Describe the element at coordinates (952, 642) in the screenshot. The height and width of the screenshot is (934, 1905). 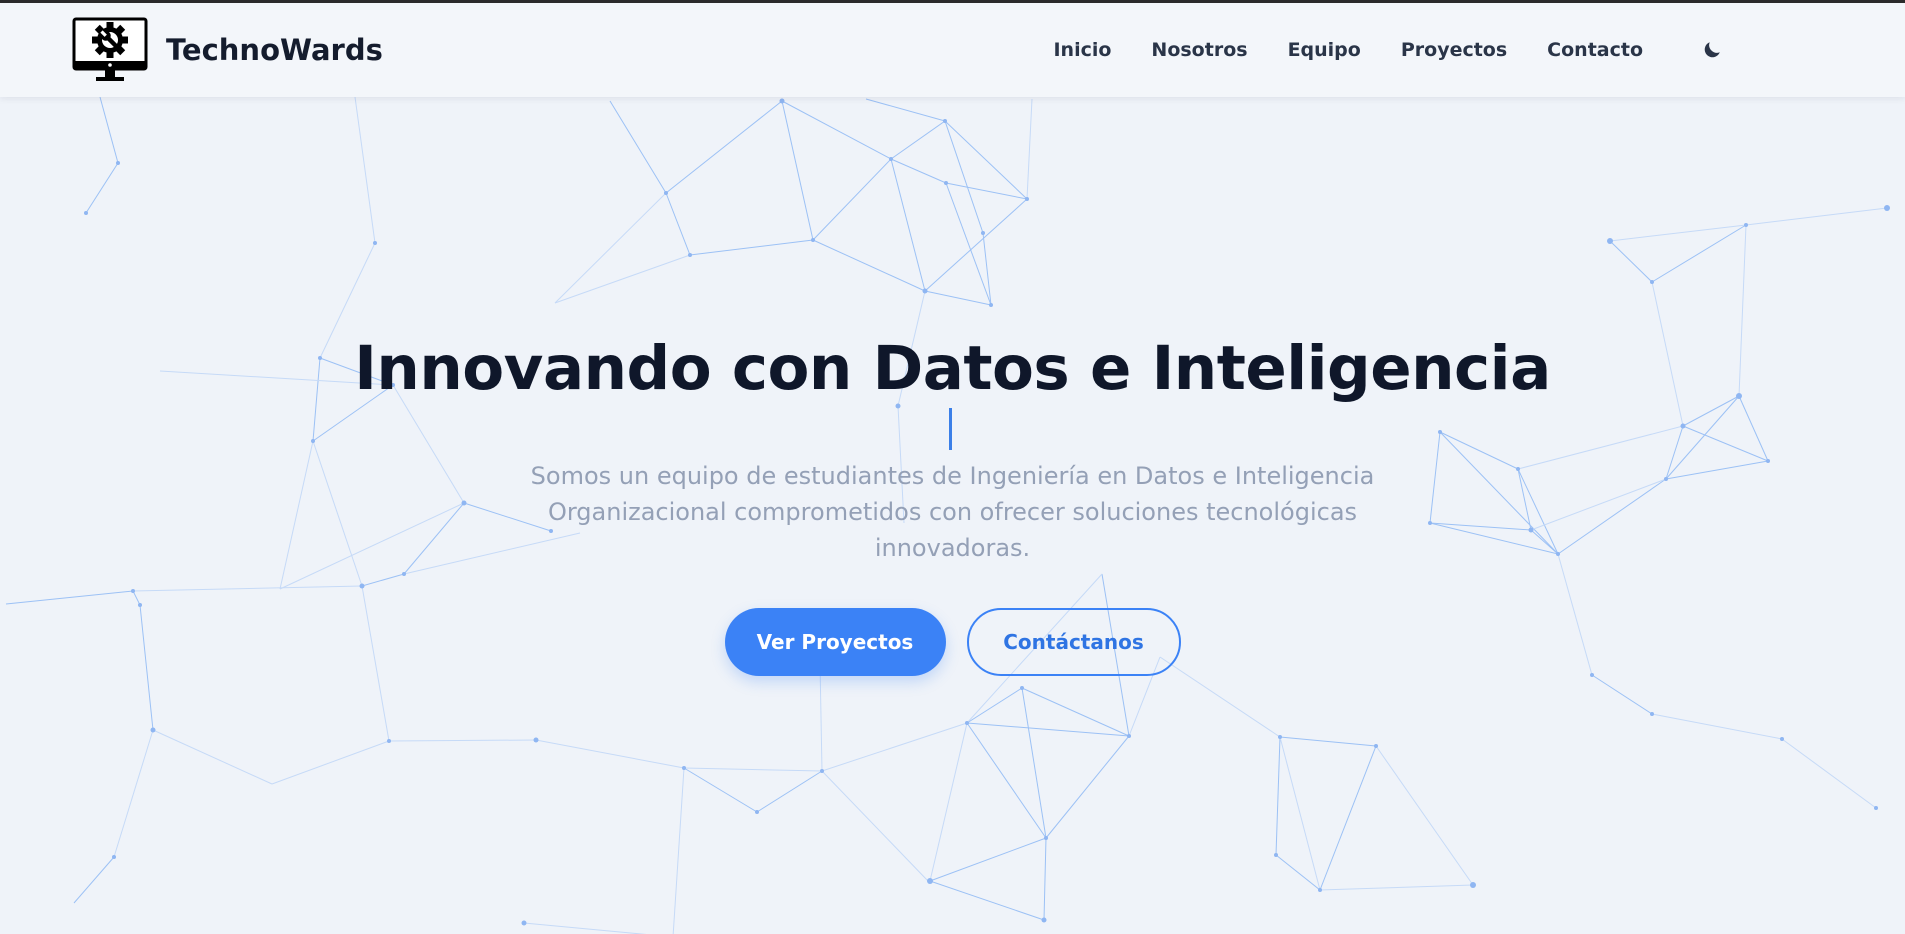
I see `hero-actions: Ver Proyectos Contáctanos` at that location.